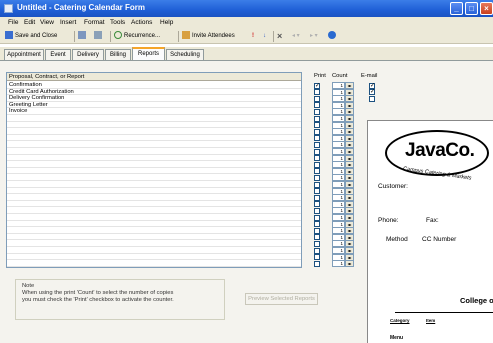 This screenshot has height=343, width=493. What do you see at coordinates (29, 22) in the screenshot?
I see `menu-edit: Edit` at bounding box center [29, 22].